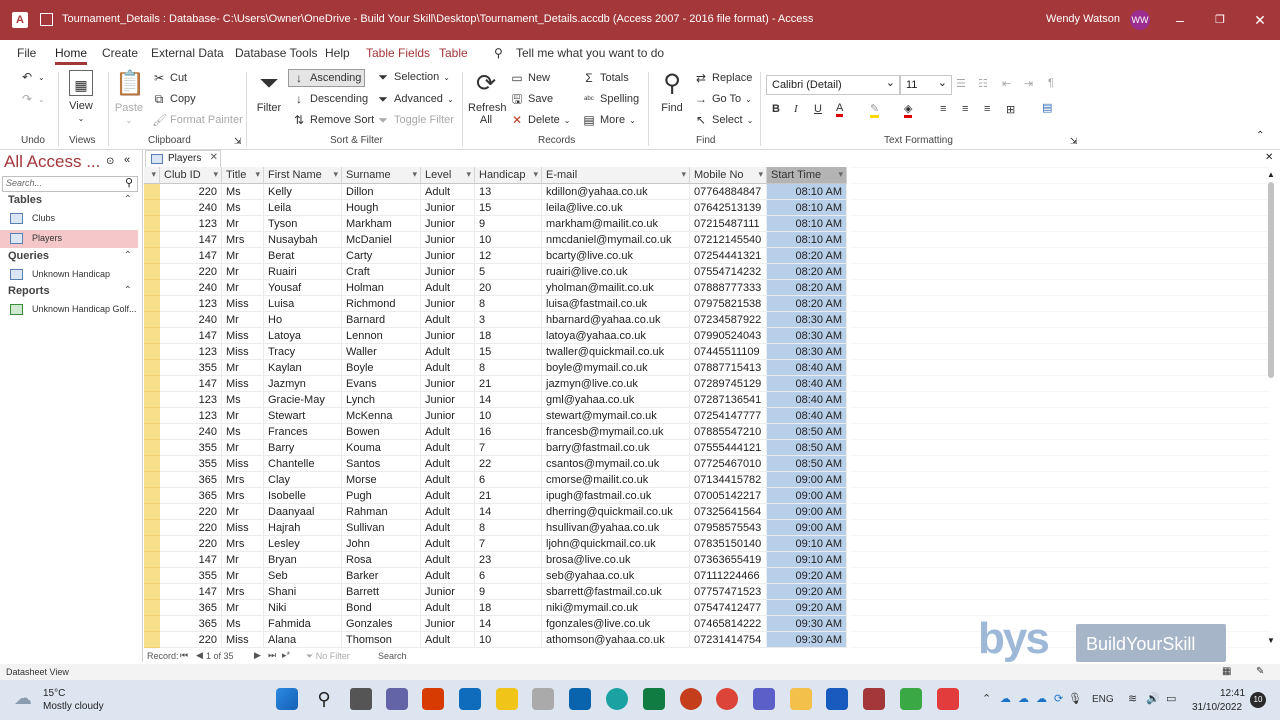 Image resolution: width=1280 pixels, height=720 pixels. Describe the element at coordinates (723, 99) in the screenshot. I see `goto-button: → Go To ⌄` at that location.